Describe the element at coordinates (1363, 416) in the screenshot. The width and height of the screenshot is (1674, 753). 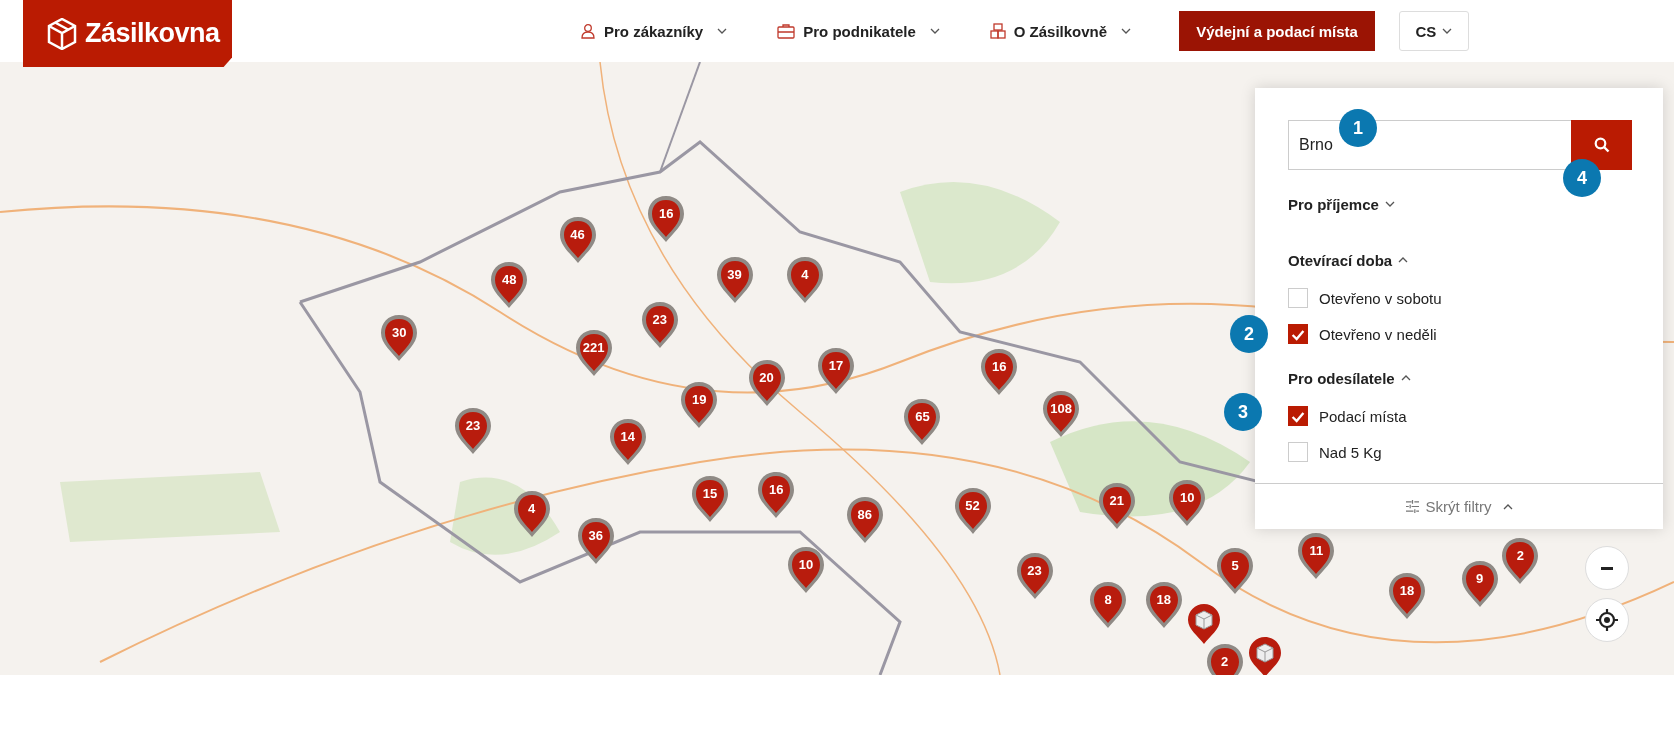
I see `option-label: Podací místa` at that location.